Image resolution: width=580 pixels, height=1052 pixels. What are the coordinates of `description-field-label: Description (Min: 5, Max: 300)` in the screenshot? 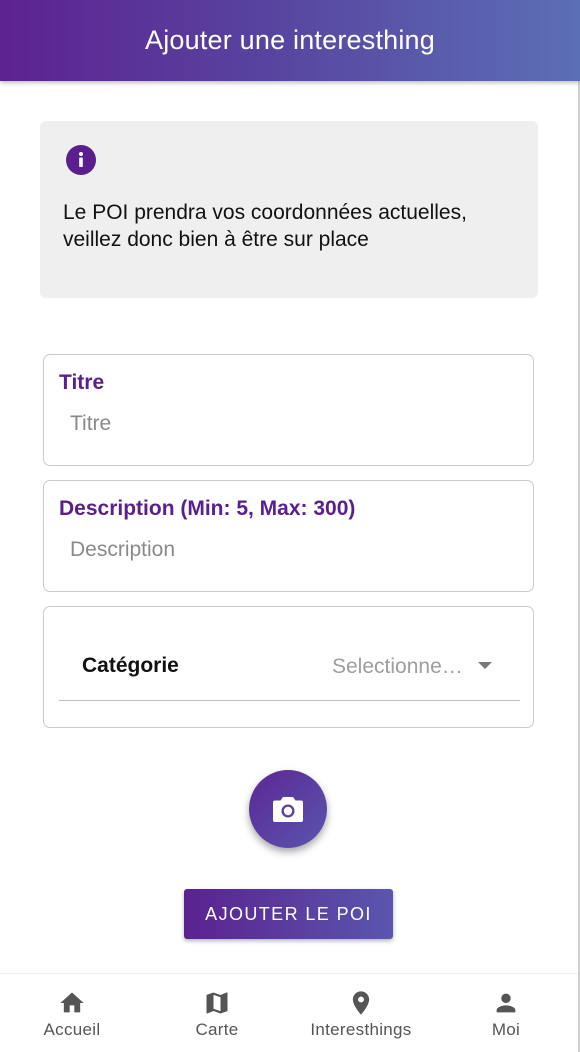 It's located at (207, 508).